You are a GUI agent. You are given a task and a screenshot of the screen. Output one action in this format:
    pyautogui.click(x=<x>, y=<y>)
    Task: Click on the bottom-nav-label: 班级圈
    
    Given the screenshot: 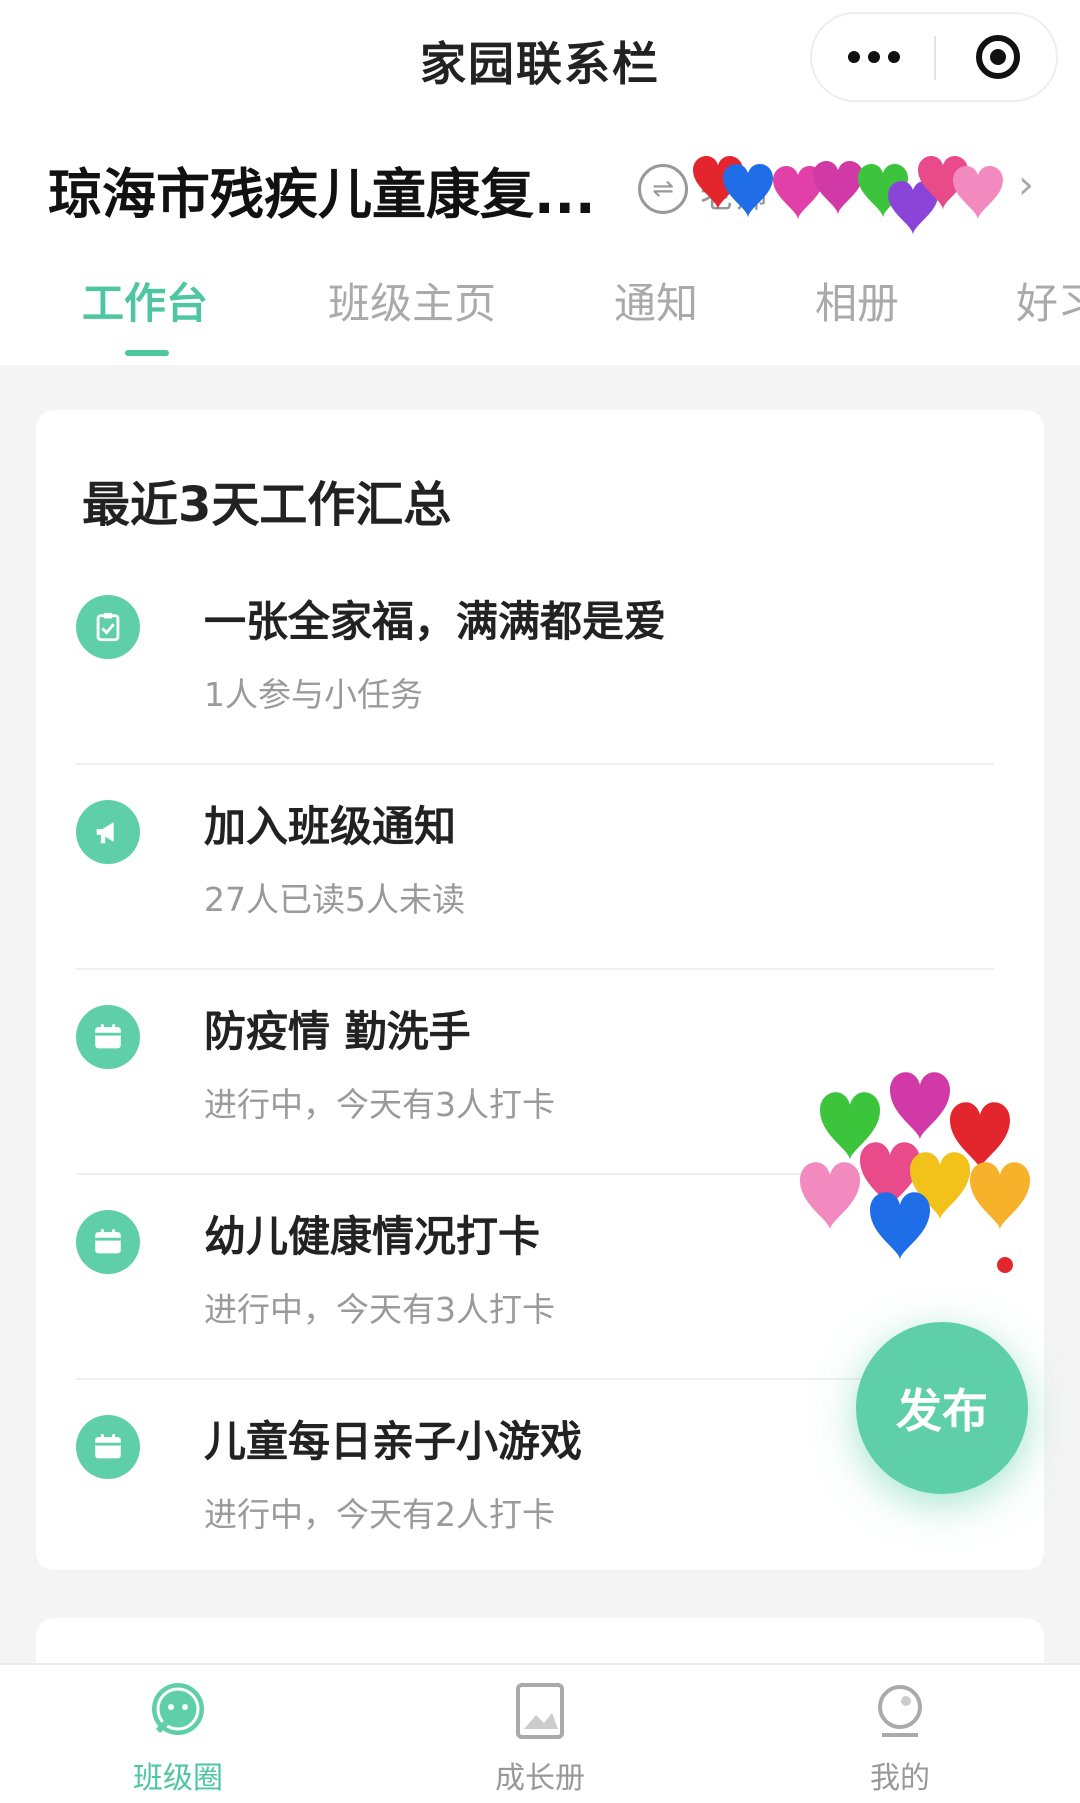 What is the action you would take?
    pyautogui.click(x=178, y=1778)
    